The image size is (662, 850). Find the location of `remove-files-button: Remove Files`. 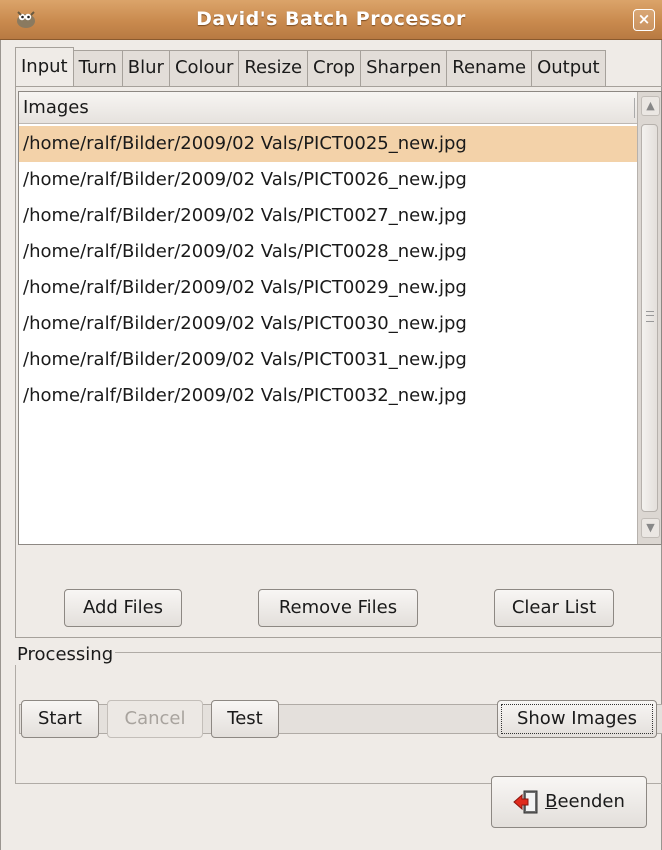

remove-files-button: Remove Files is located at coordinates (338, 608).